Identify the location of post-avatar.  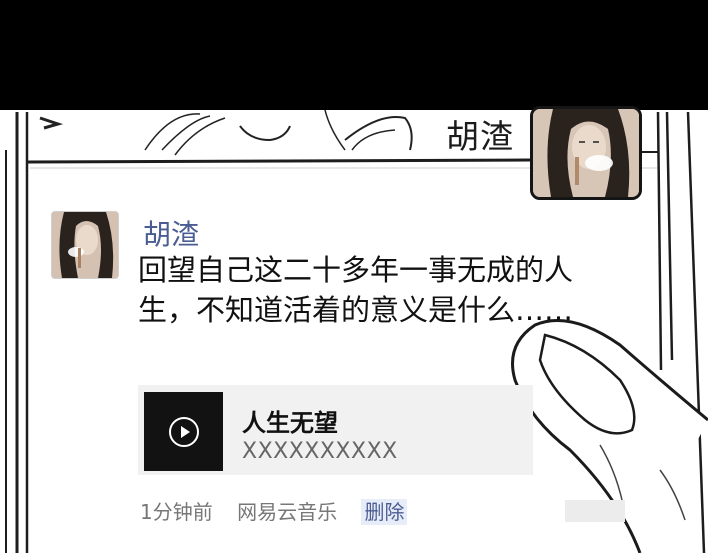
(85, 245).